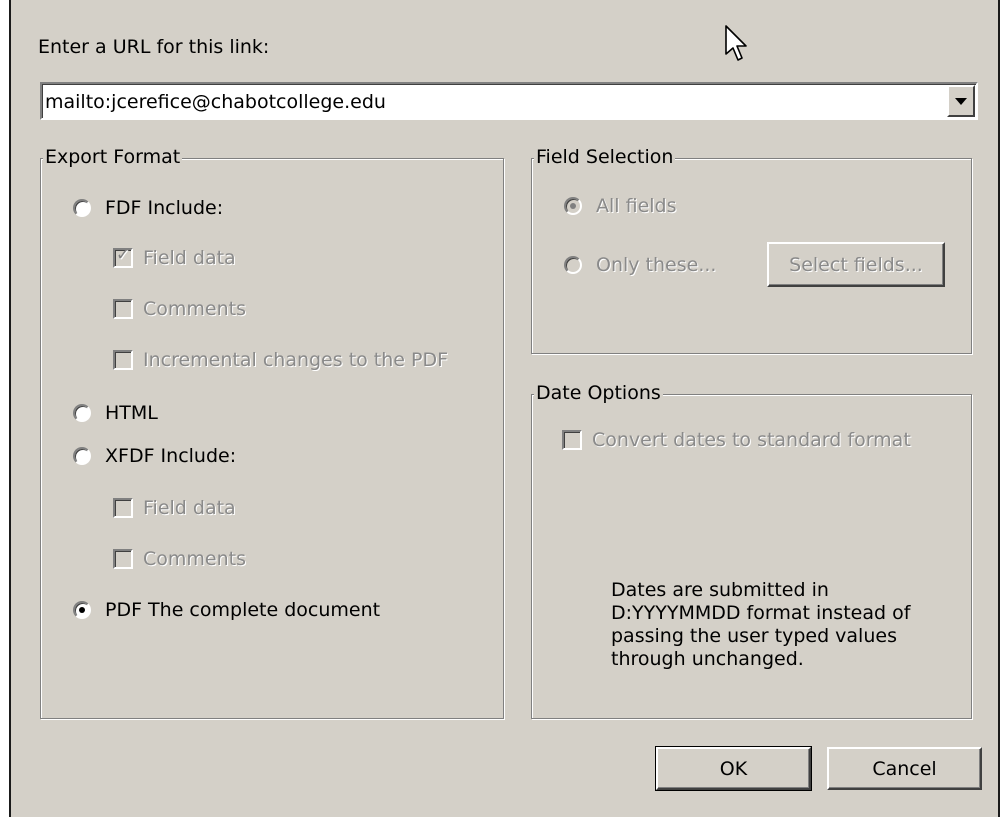 The height and width of the screenshot is (817, 1004). What do you see at coordinates (572, 440) in the screenshot?
I see `convert-dates-checkbox` at bounding box center [572, 440].